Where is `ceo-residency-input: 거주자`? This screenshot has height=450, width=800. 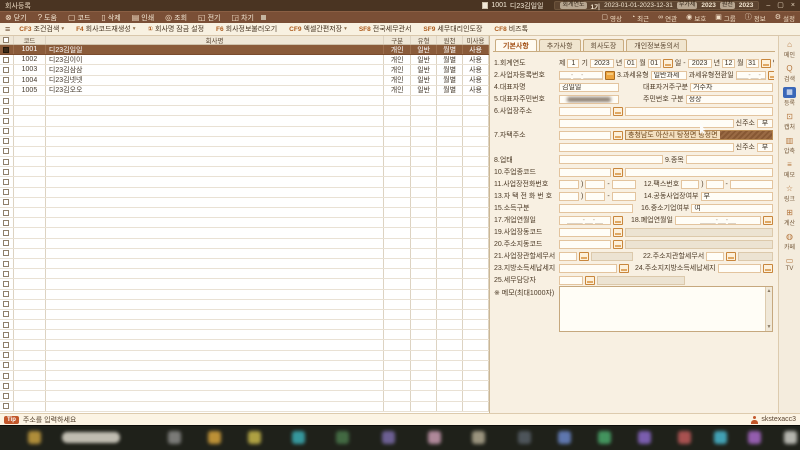 ceo-residency-input: 거주자 is located at coordinates (731, 87).